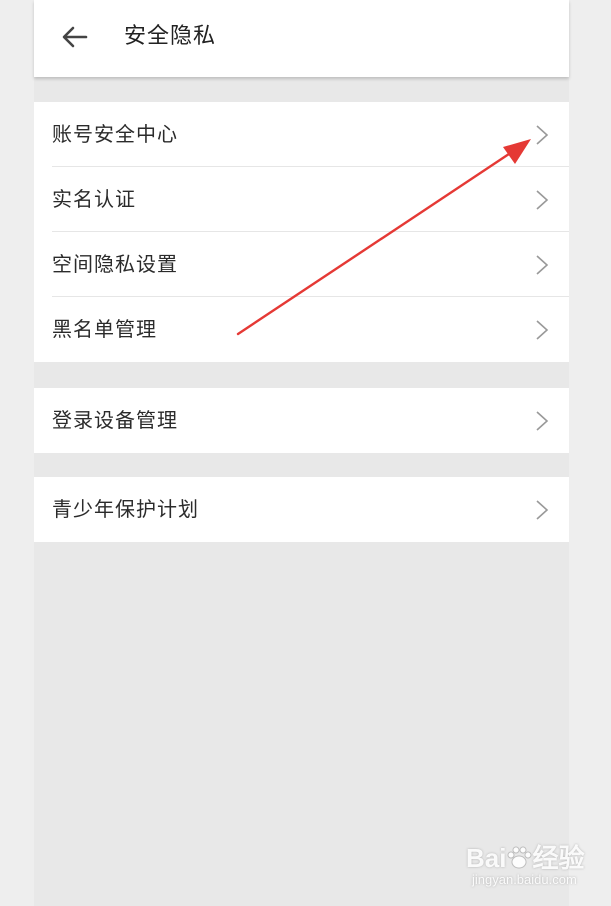 This screenshot has height=906, width=611. Describe the element at coordinates (115, 420) in the screenshot. I see `menu-item-label: 登录设备管理` at that location.